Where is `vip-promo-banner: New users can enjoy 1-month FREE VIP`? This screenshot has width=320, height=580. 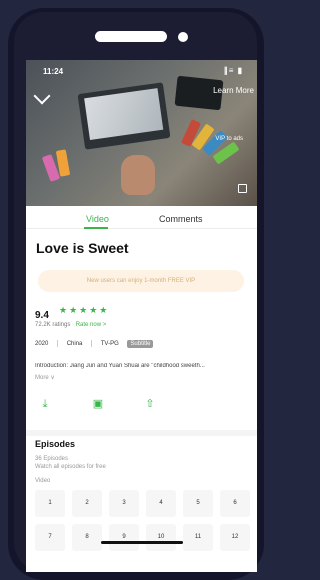 vip-promo-banner: New users can enjoy 1-month FREE VIP is located at coordinates (141, 281).